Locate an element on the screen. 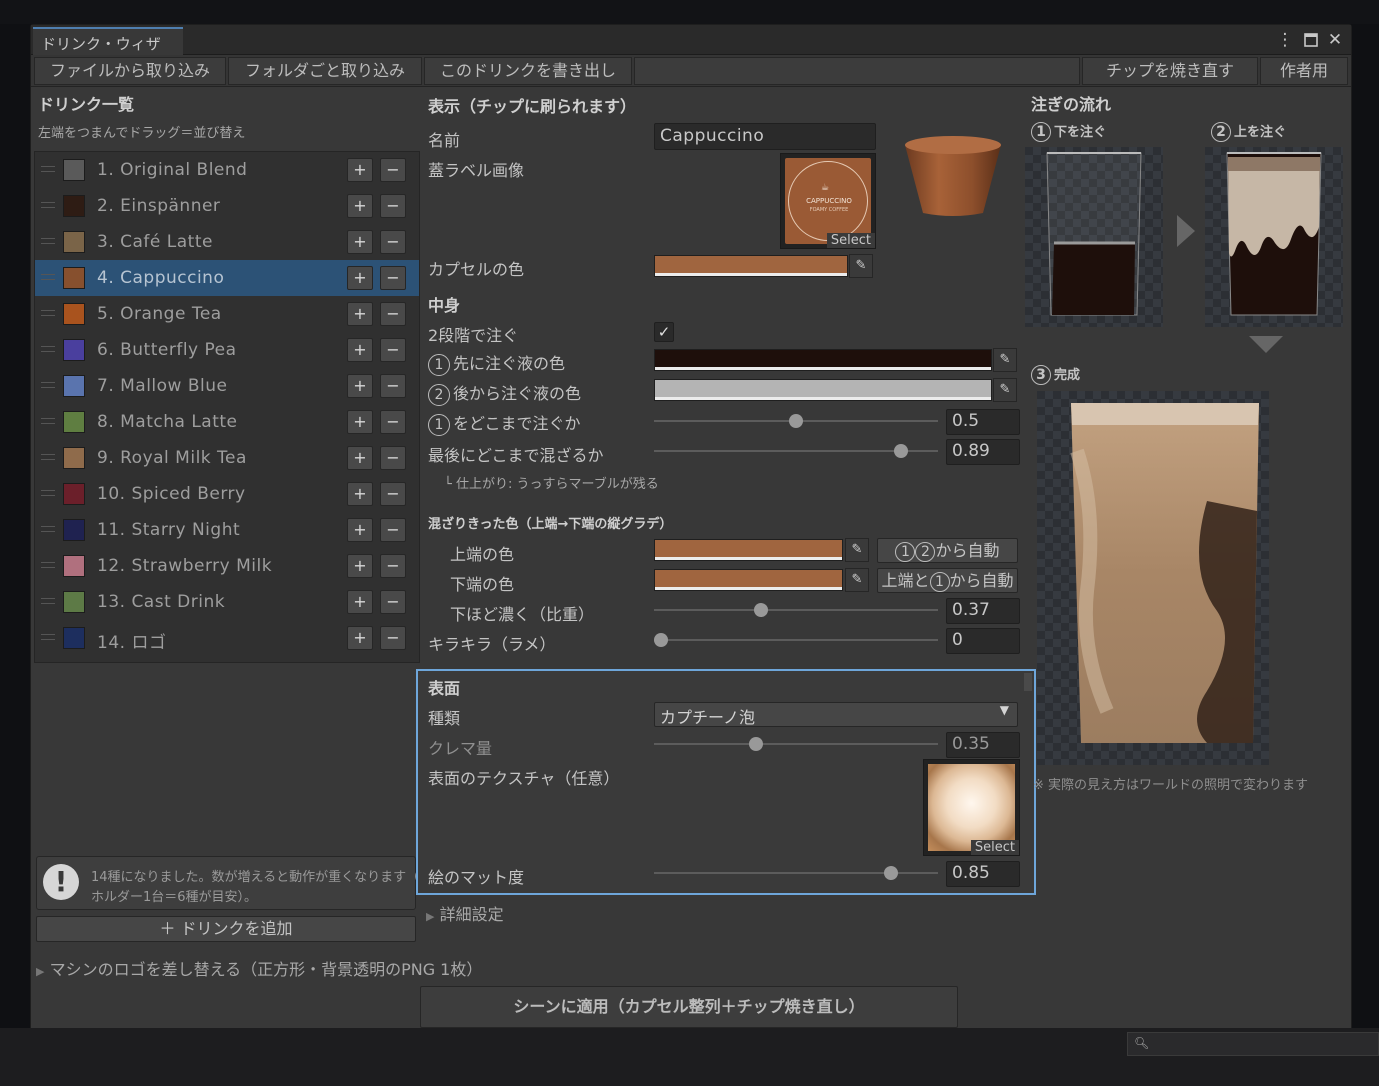  surface-texture-slot: Select is located at coordinates (971, 807).